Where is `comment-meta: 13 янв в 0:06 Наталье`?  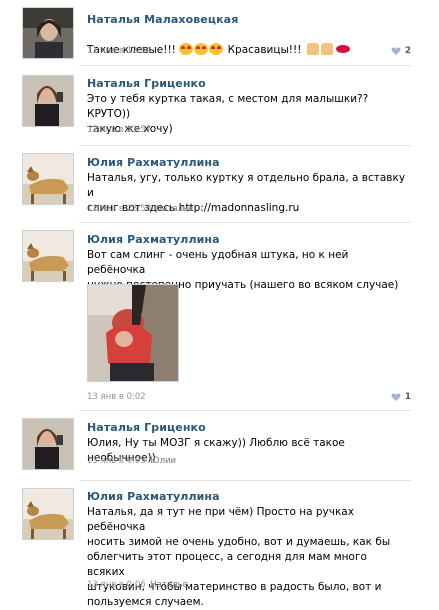
comment-meta: 13 янв в 0:06 Наталье is located at coordinates (137, 585).